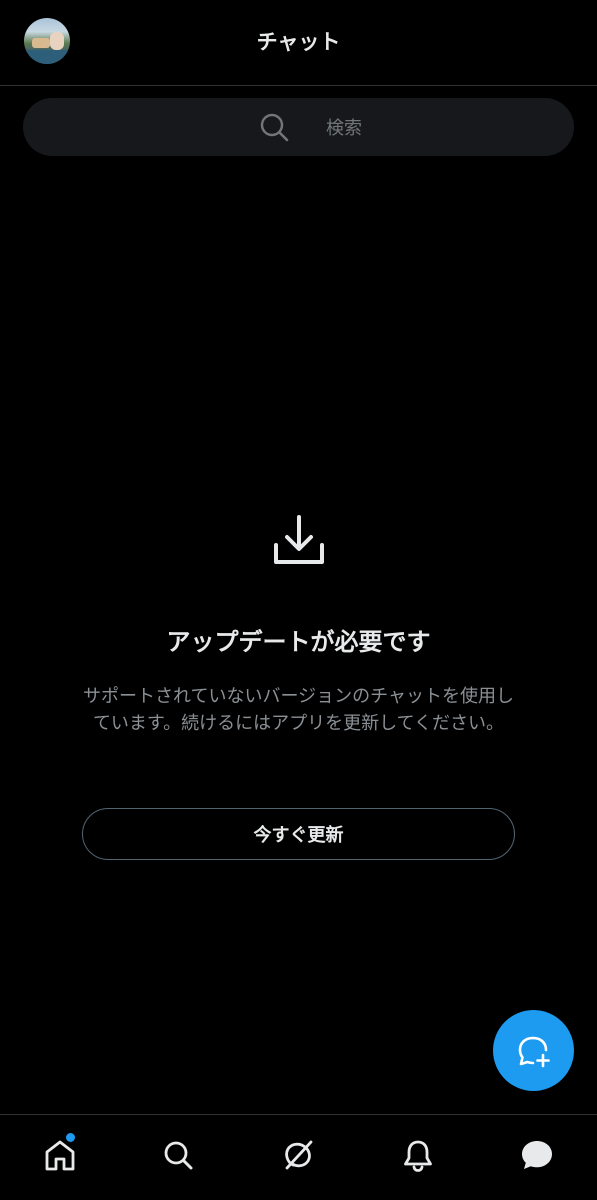 Image resolution: width=597 pixels, height=1200 pixels. I want to click on home-icon, so click(60, 1155).